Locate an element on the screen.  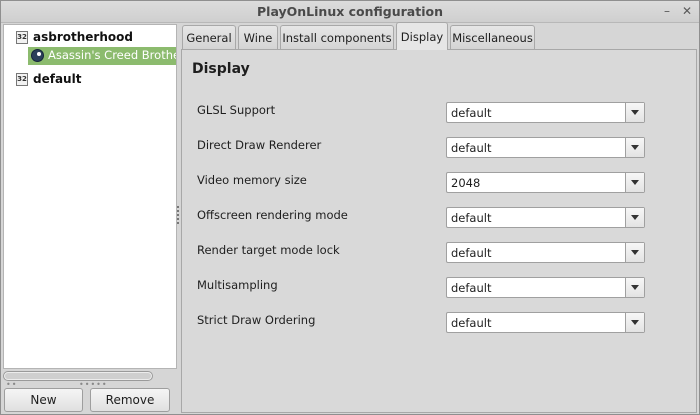
strict-draw-ordering-select: default is located at coordinates (545, 322).